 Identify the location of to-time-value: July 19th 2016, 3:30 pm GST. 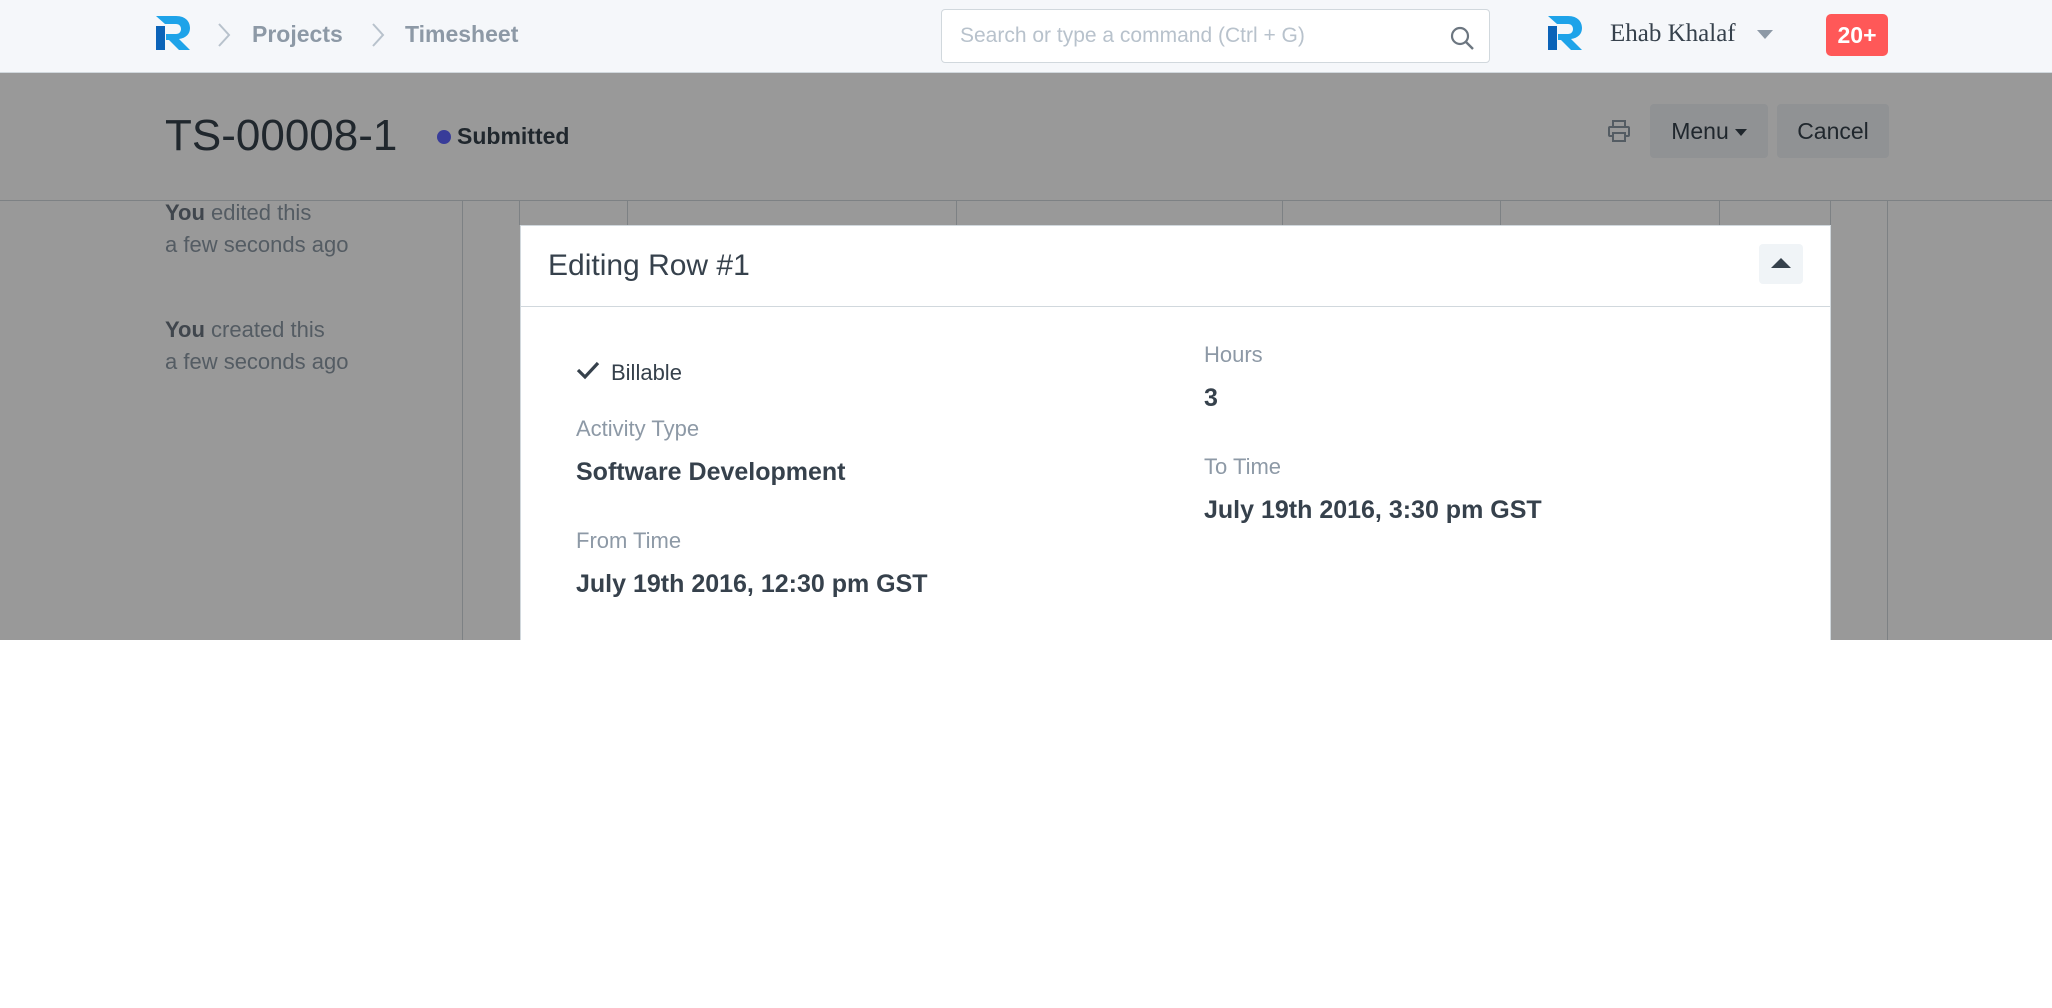
(1373, 510).